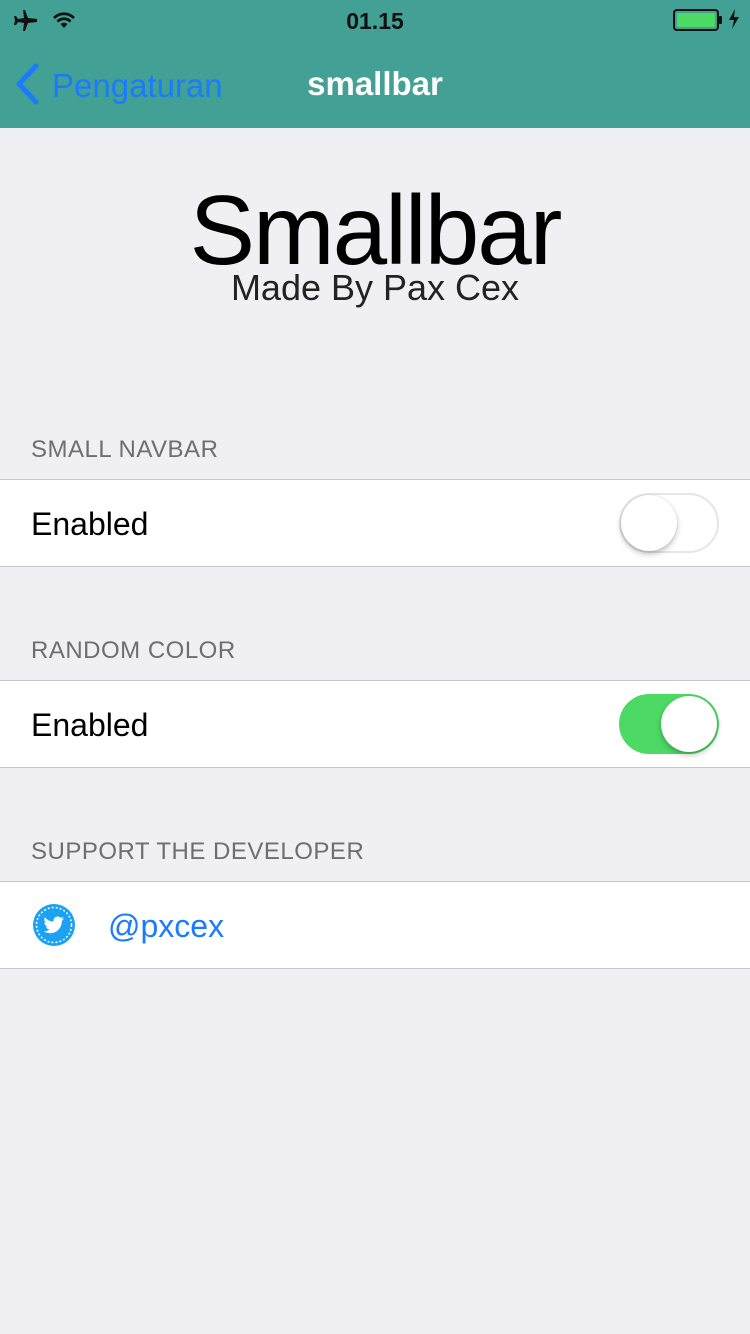 This screenshot has height=1334, width=750. I want to click on page-title: smallbar, so click(375, 83).